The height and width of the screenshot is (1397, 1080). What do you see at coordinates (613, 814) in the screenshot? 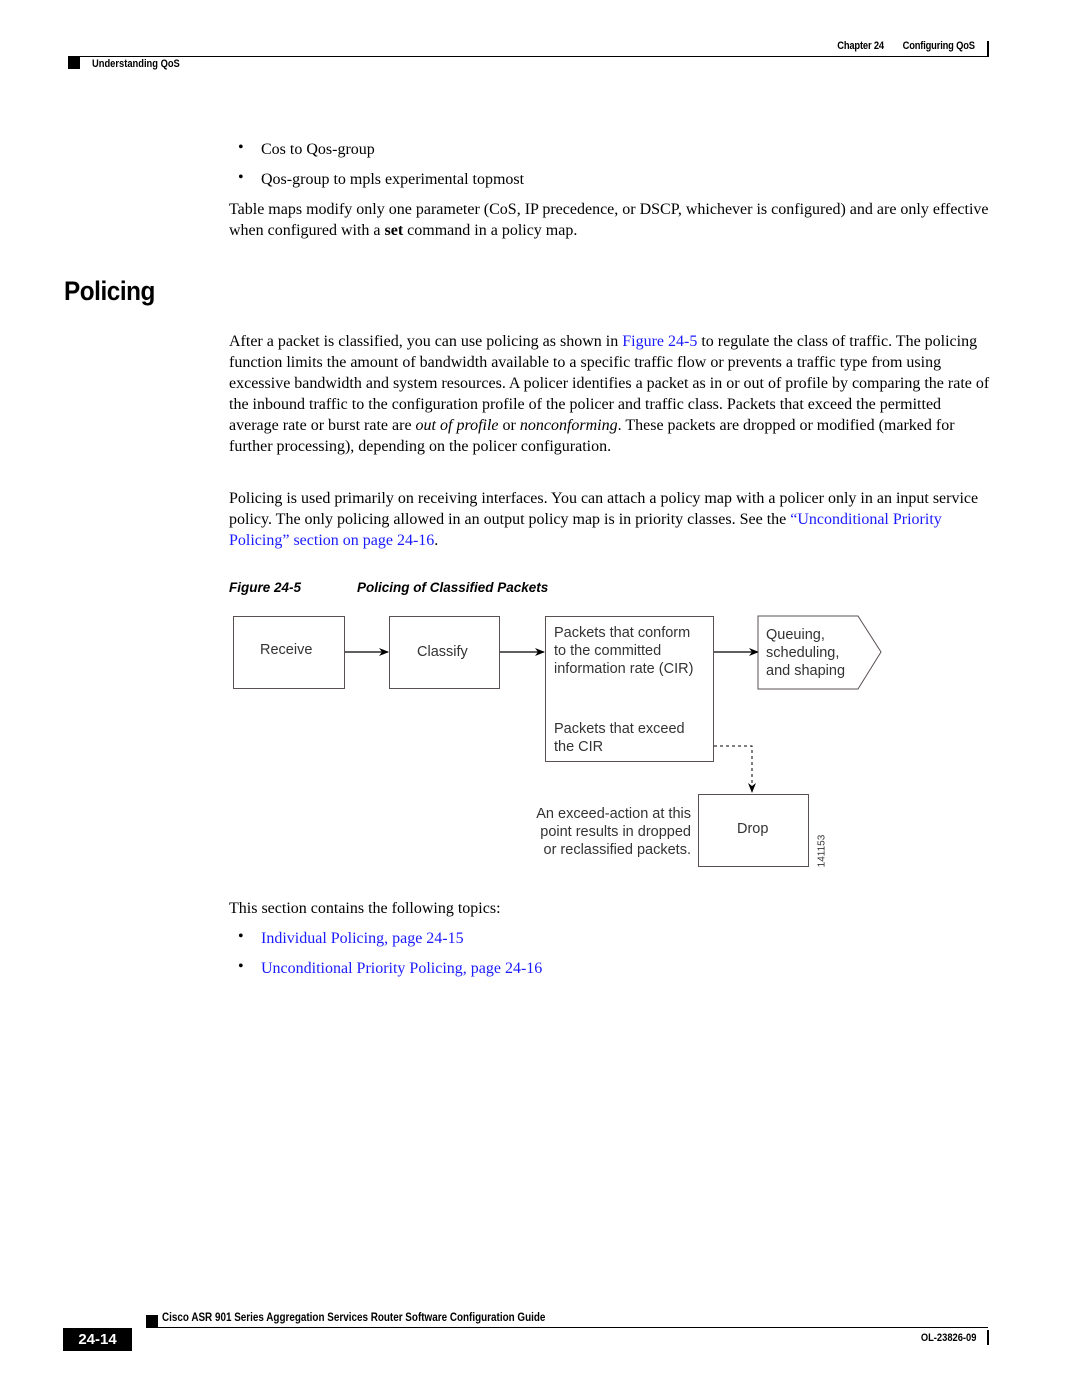
I see `note-line: An exceed-action at this` at bounding box center [613, 814].